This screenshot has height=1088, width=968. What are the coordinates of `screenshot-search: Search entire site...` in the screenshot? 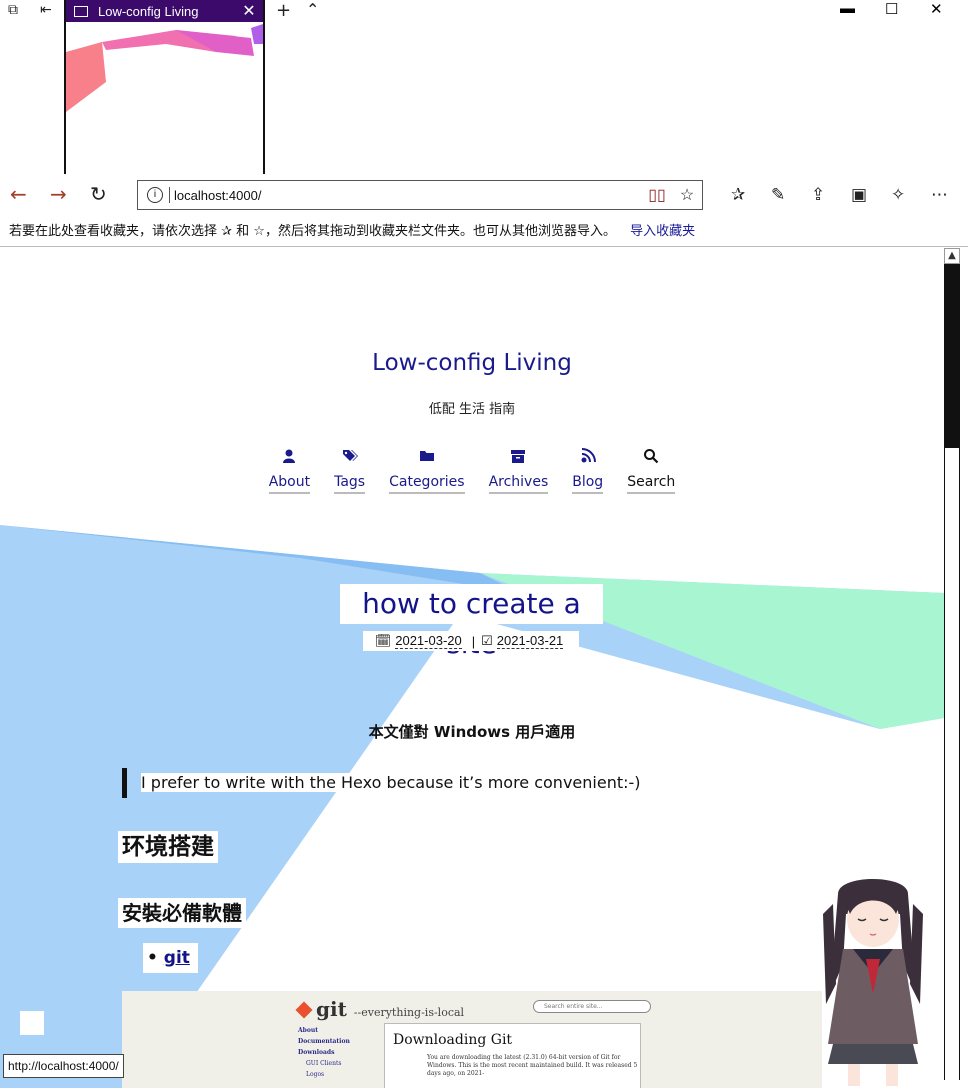 It's located at (592, 1006).